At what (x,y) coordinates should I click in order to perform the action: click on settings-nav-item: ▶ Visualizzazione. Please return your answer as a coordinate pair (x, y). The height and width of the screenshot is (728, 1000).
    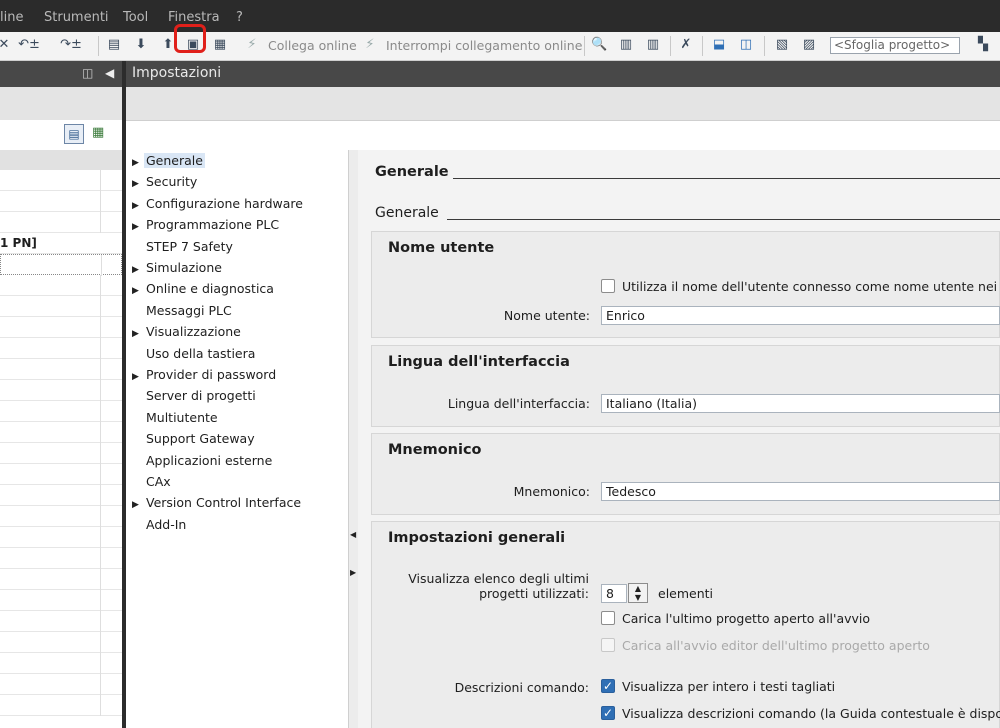
    Looking at the image, I should click on (186, 332).